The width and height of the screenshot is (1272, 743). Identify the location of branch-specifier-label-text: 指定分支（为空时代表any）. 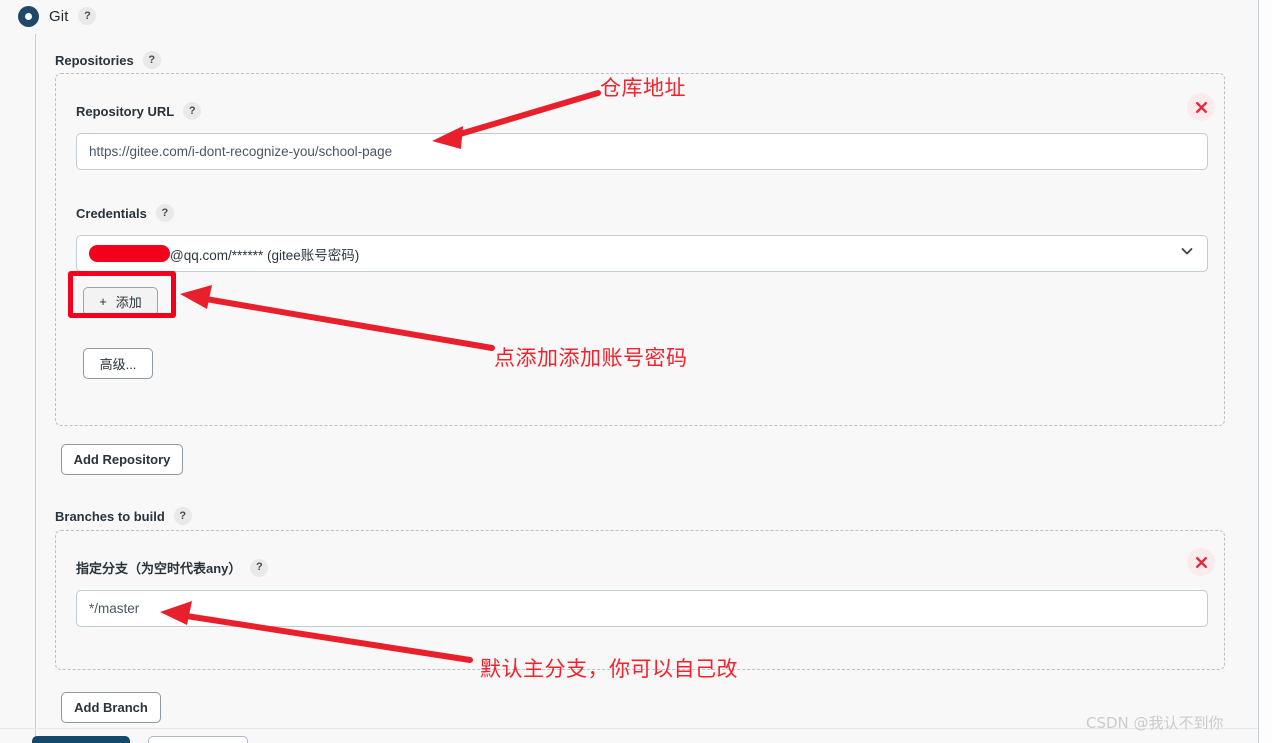
(159, 568).